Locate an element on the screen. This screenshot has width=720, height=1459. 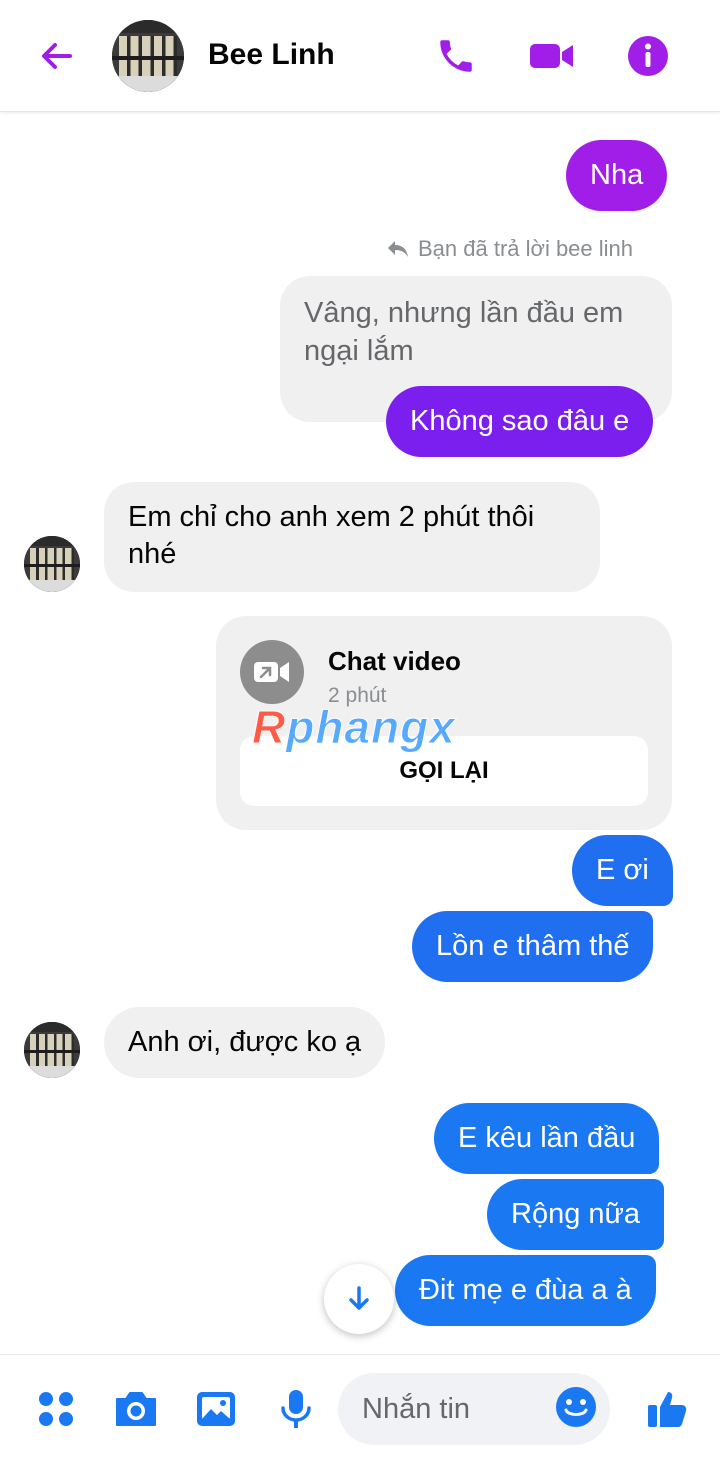
video-camera-icon is located at coordinates (551, 56).